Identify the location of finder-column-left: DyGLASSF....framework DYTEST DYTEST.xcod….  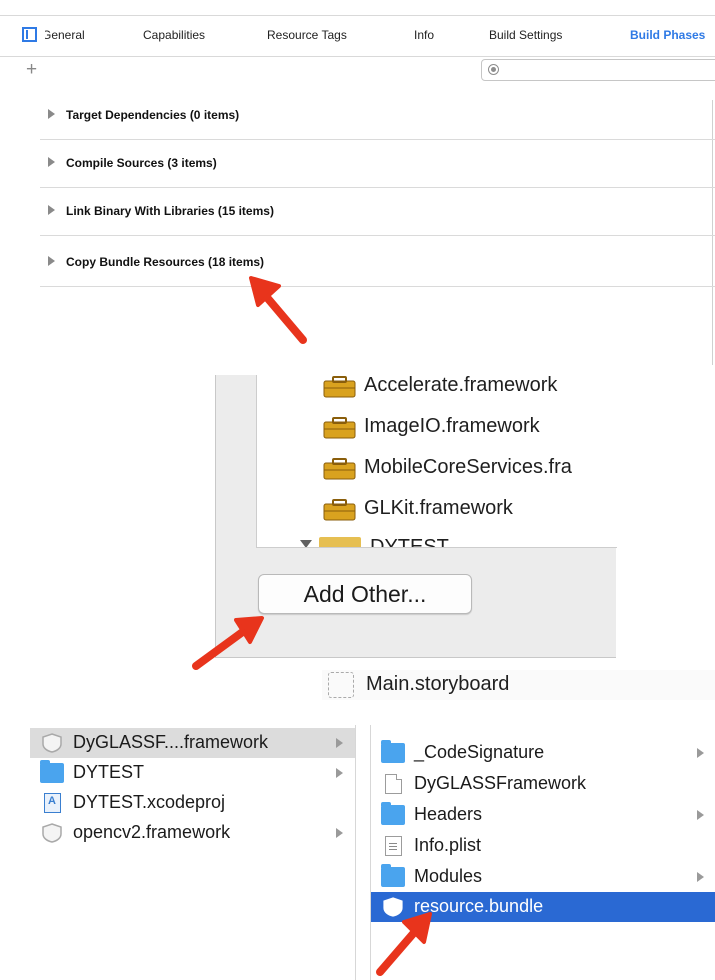
(193, 852).